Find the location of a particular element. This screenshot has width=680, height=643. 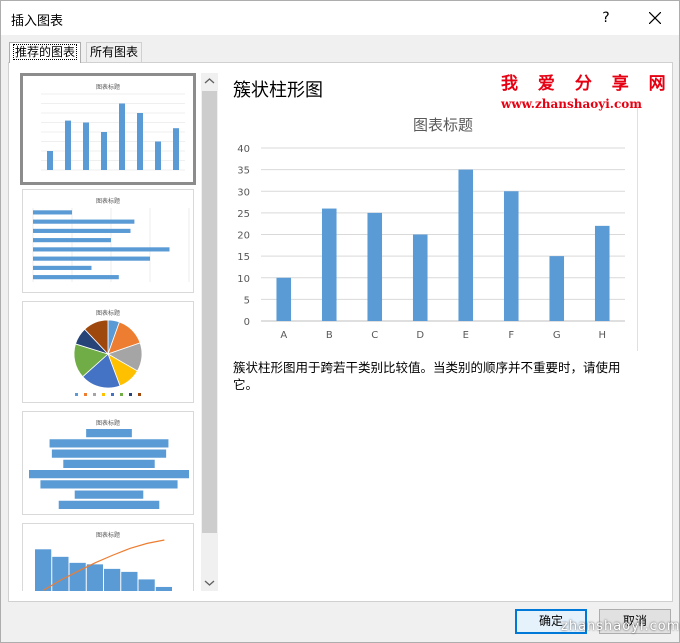

x-tick-label: C is located at coordinates (374, 335).